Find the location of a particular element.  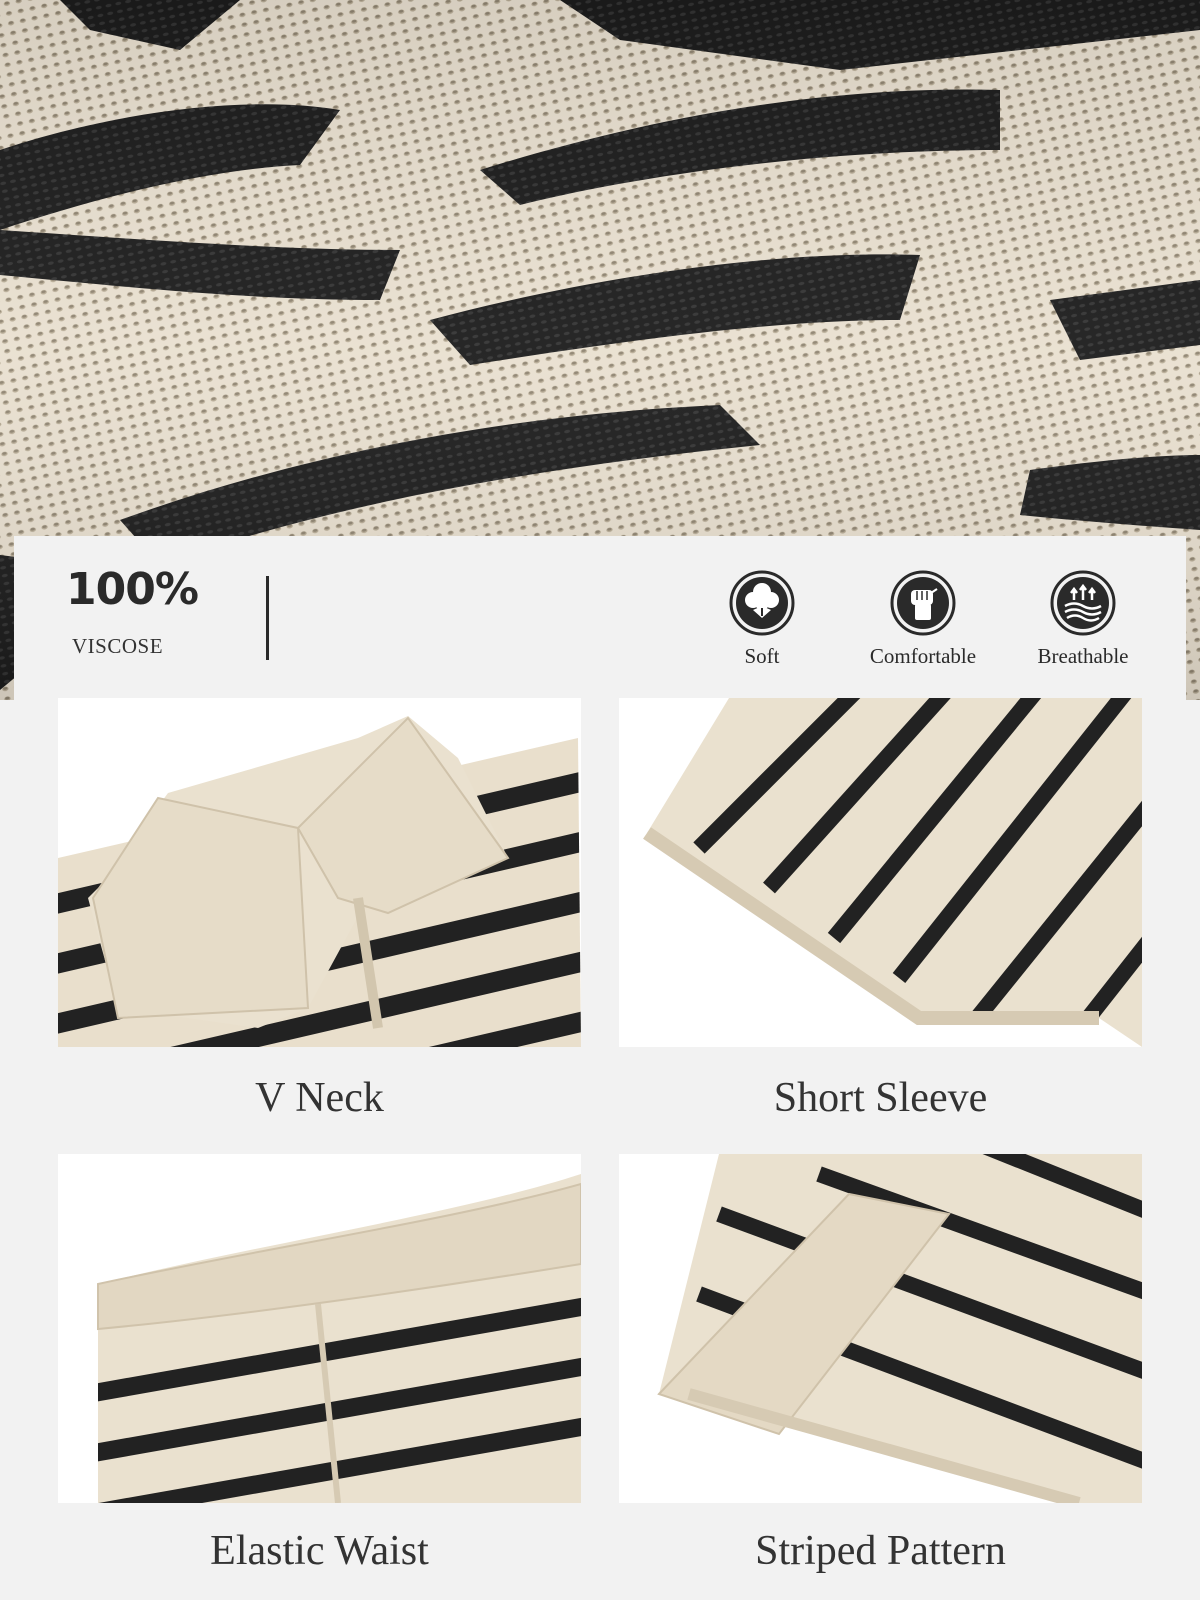

feature-label: Breathable is located at coordinates (1083, 656).